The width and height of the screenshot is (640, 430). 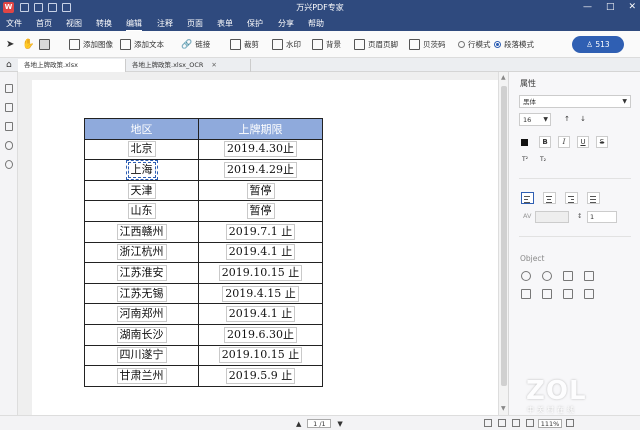 I want to click on font-size-select: 16 ▼, so click(x=535, y=119).